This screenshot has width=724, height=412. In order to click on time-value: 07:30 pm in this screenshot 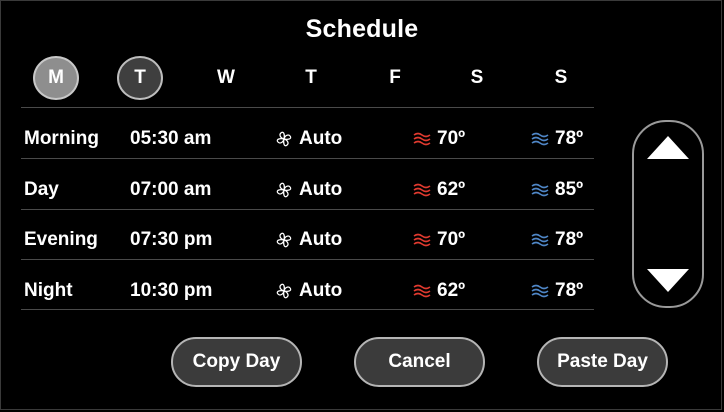, I will do `click(171, 240)`.